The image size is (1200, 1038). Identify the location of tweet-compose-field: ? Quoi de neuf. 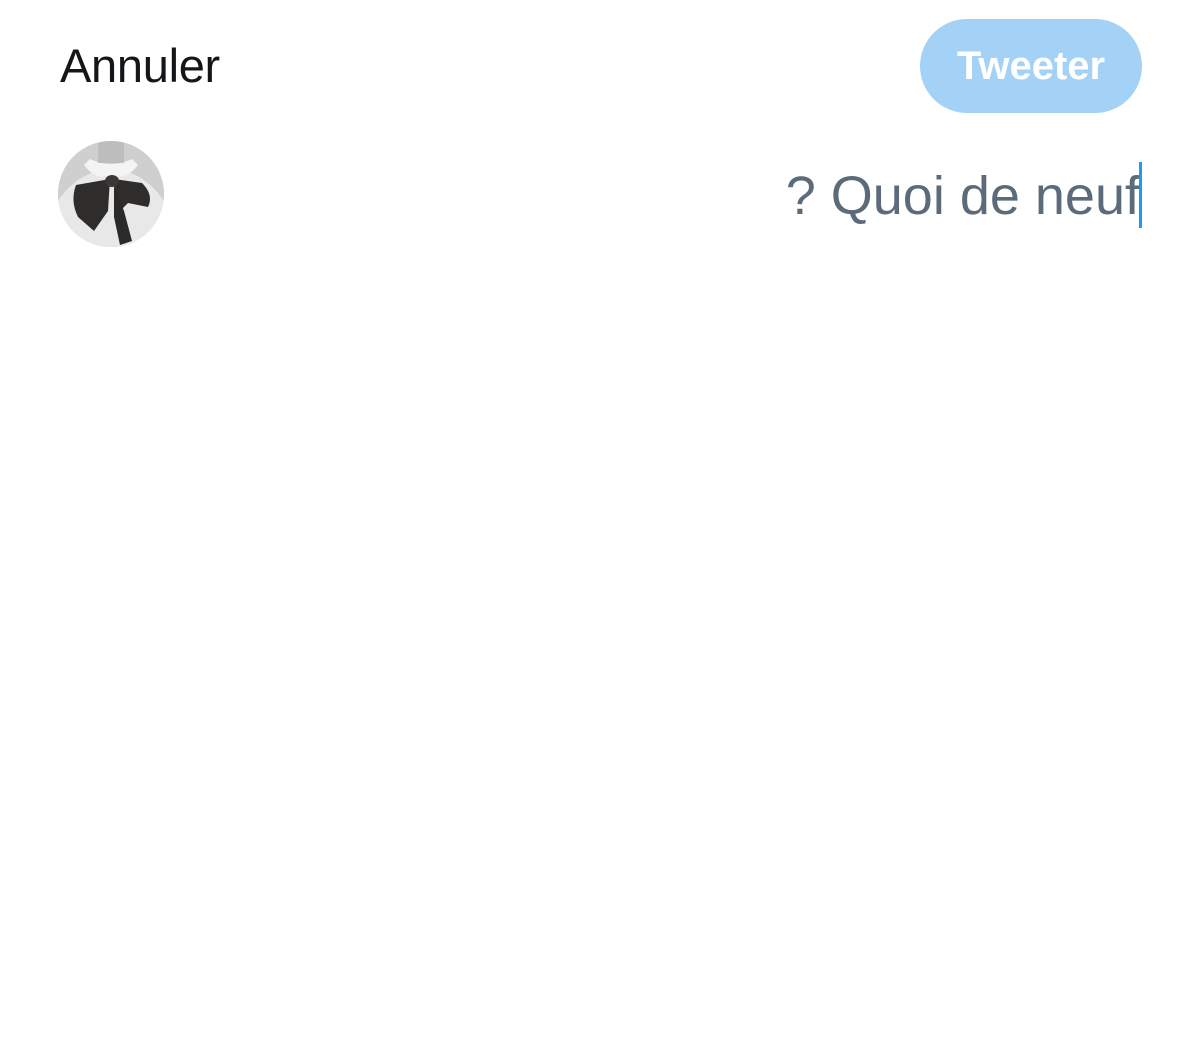
(671, 195).